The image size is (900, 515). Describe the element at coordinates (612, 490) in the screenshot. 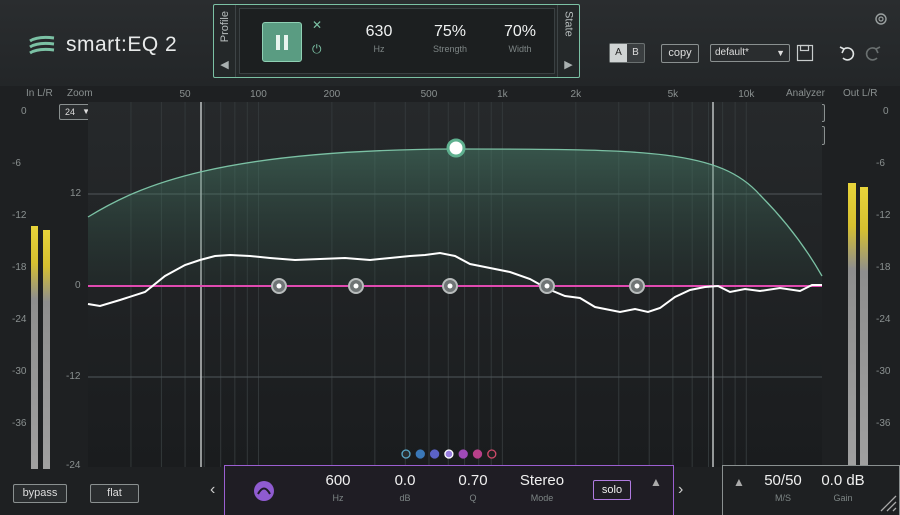

I see `solo-button: solo` at that location.